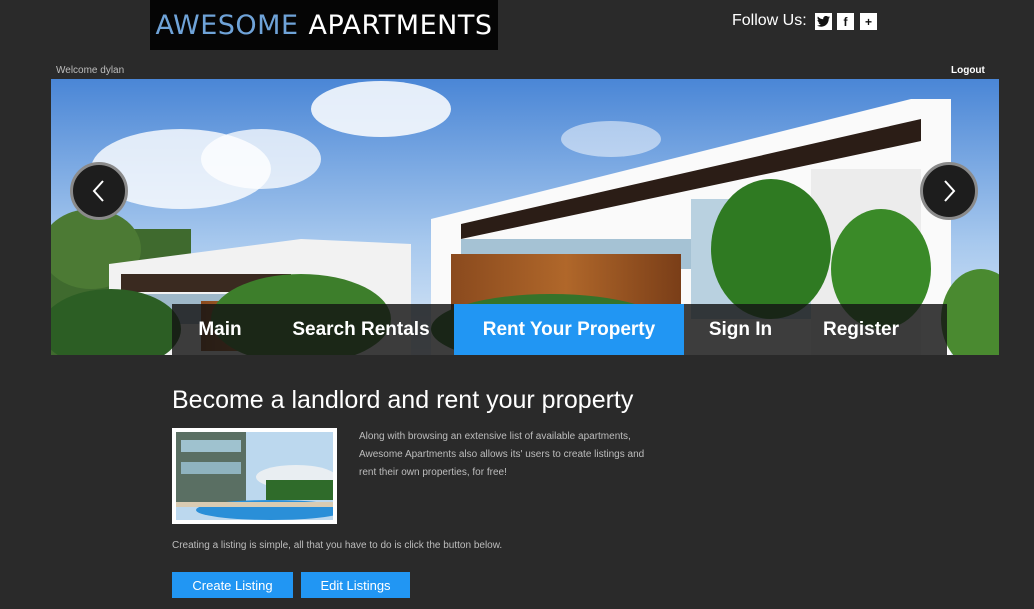  Describe the element at coordinates (361, 329) in the screenshot. I see `nav-search-rentals: Search Rentals` at that location.